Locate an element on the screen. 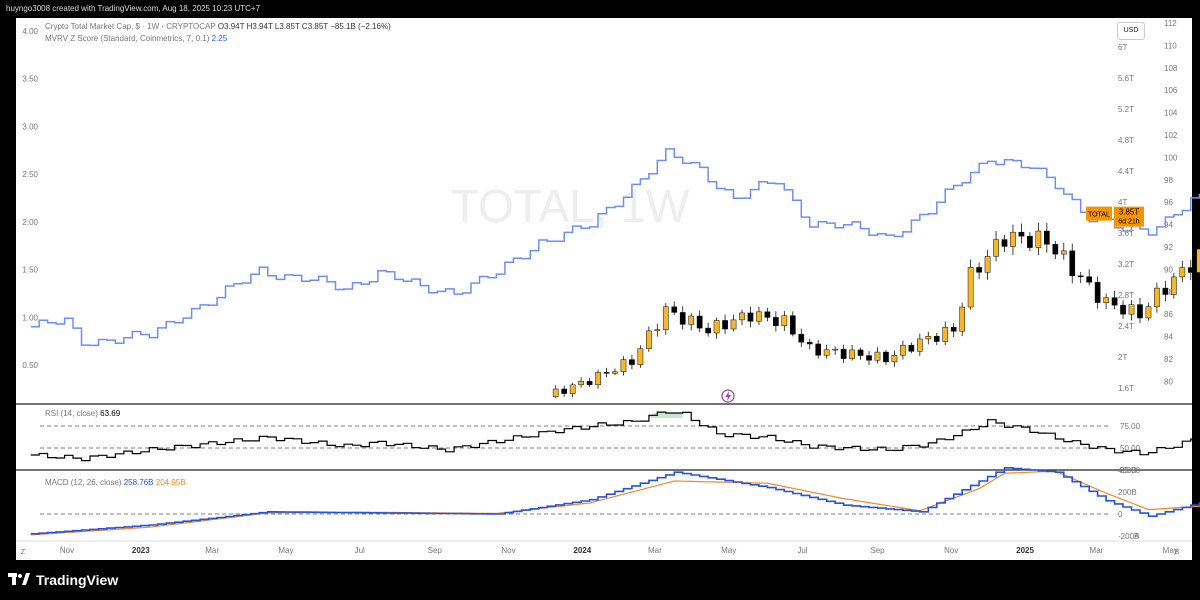 Image resolution: width=1200 pixels, height=600 pixels. secondary-axis-tick: 106 is located at coordinates (1171, 90).